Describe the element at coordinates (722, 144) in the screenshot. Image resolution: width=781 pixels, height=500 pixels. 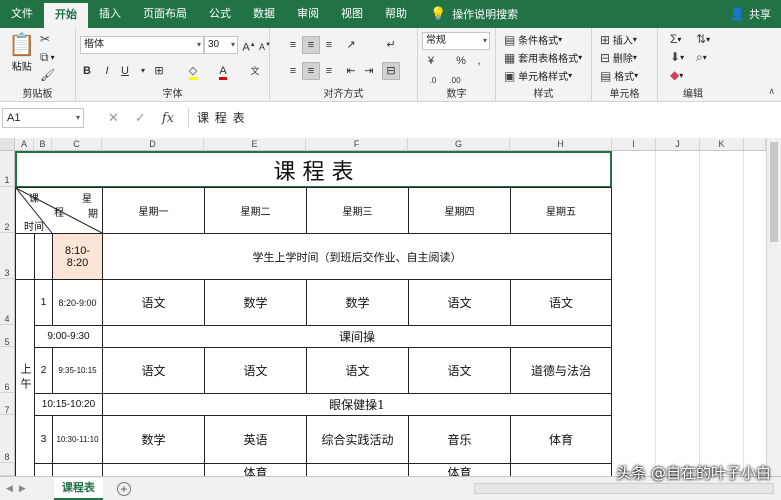
I see `column-header: K` at that location.